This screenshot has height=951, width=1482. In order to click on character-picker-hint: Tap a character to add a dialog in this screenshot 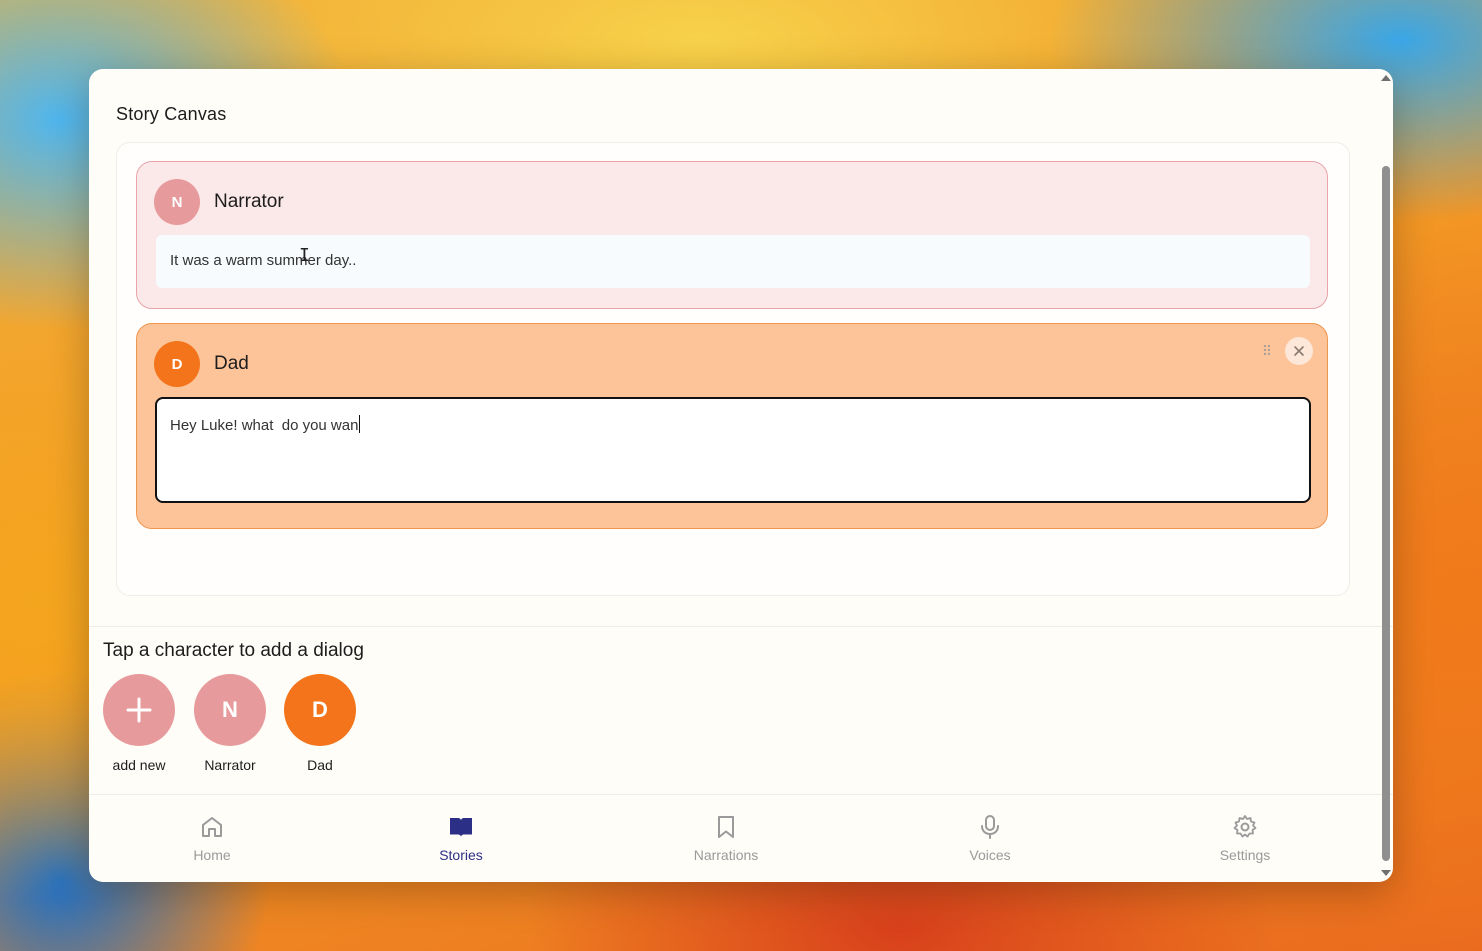, I will do `click(233, 650)`.